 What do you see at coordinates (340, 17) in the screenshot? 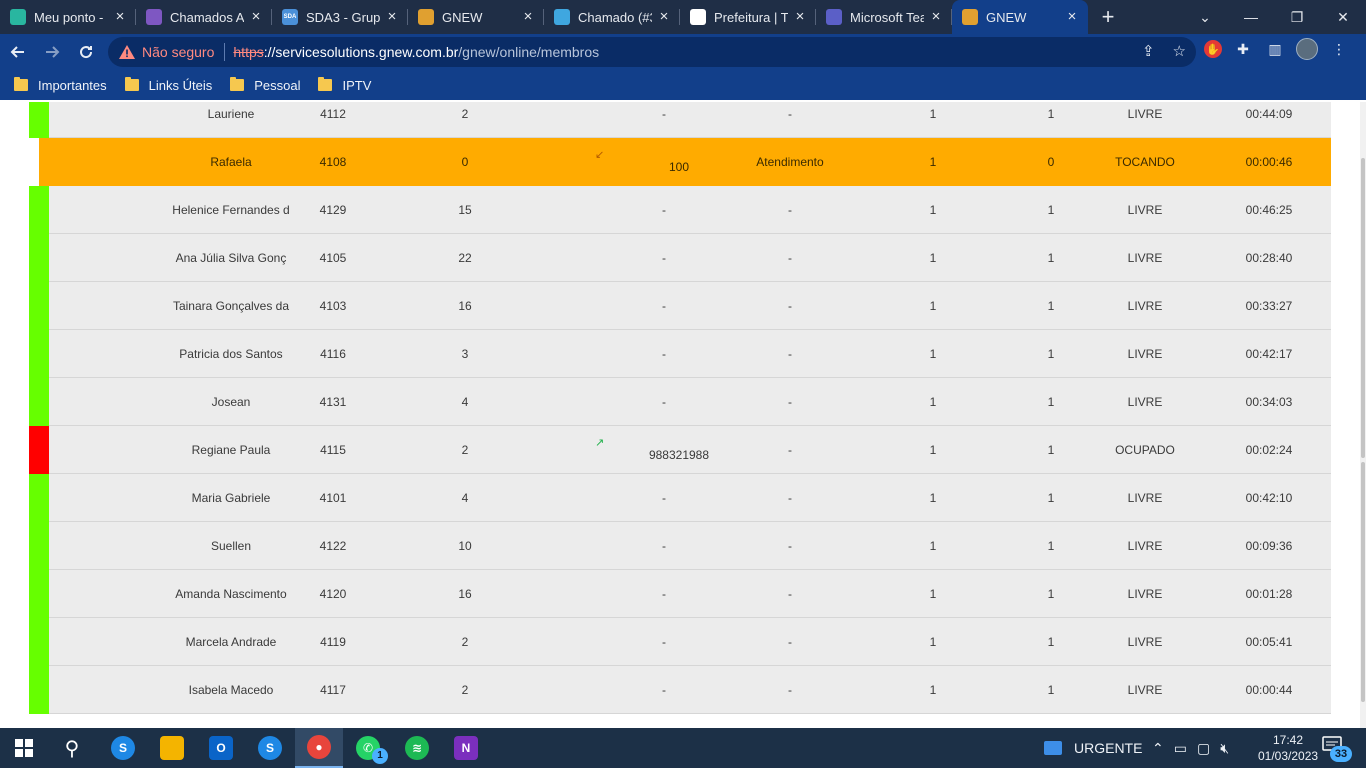
I see `browser-tab: SDA SDA3 - Grupo ×` at bounding box center [340, 17].